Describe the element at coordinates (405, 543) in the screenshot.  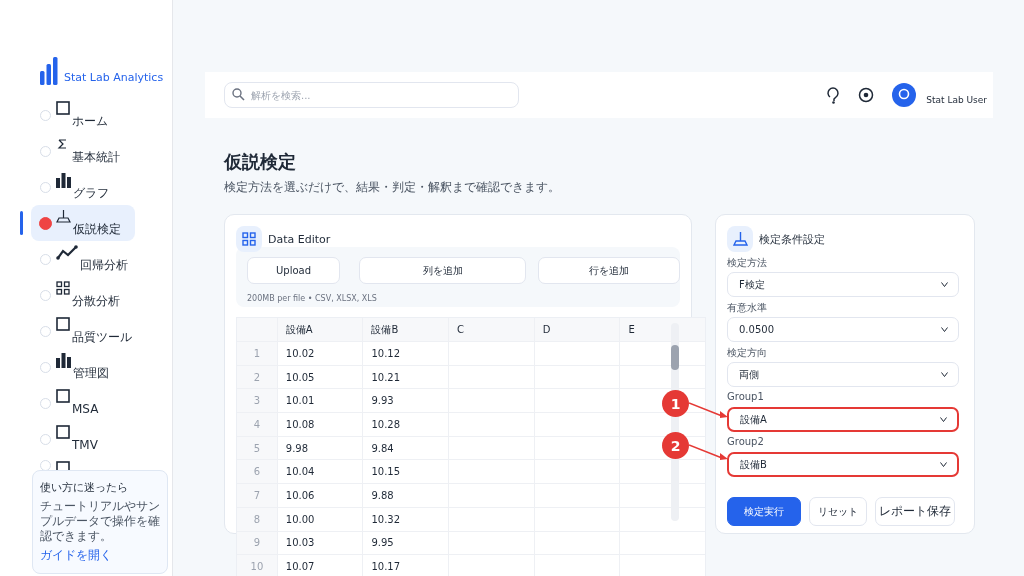
I see `table-cell: 9.95` at that location.